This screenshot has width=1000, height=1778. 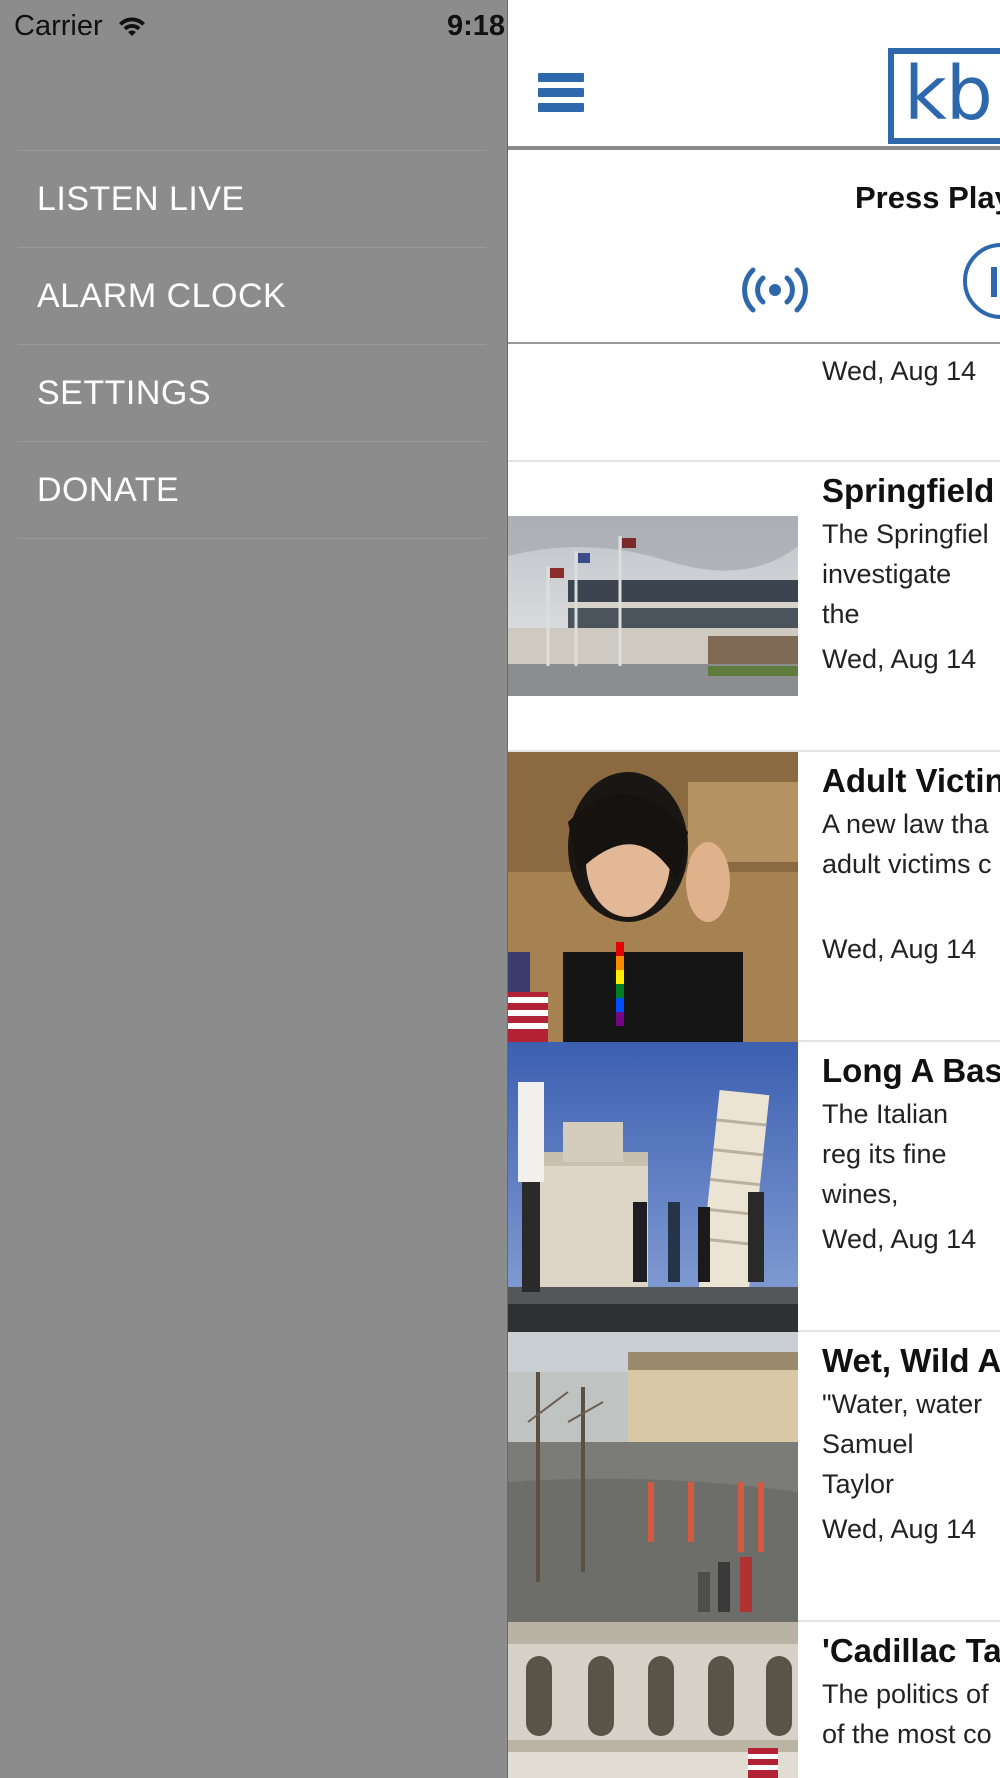 I want to click on drawer-item-alarm-clock: ALARM CLOCK, so click(x=252, y=296).